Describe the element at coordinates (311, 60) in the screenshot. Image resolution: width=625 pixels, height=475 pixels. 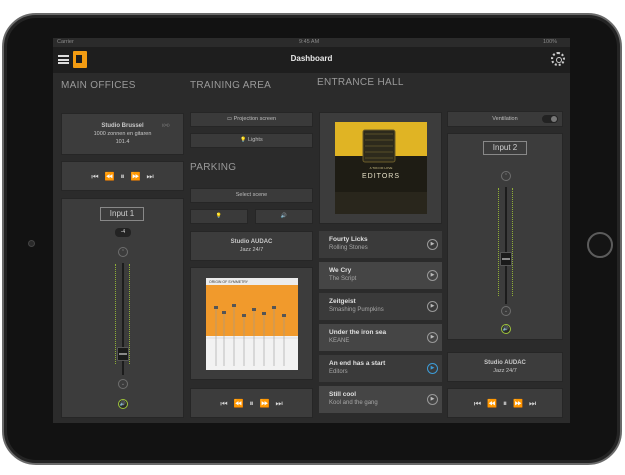
I see `nav-bar: Dashboard` at that location.